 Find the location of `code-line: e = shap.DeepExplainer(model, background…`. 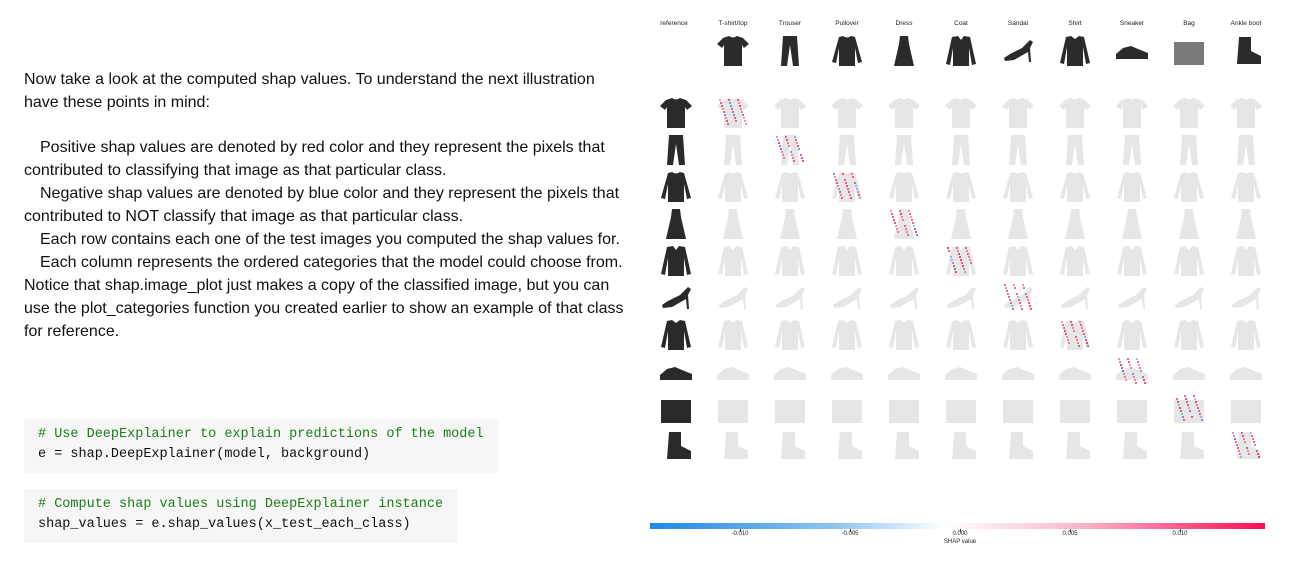

code-line: e = shap.DeepExplainer(model, background… is located at coordinates (204, 454).